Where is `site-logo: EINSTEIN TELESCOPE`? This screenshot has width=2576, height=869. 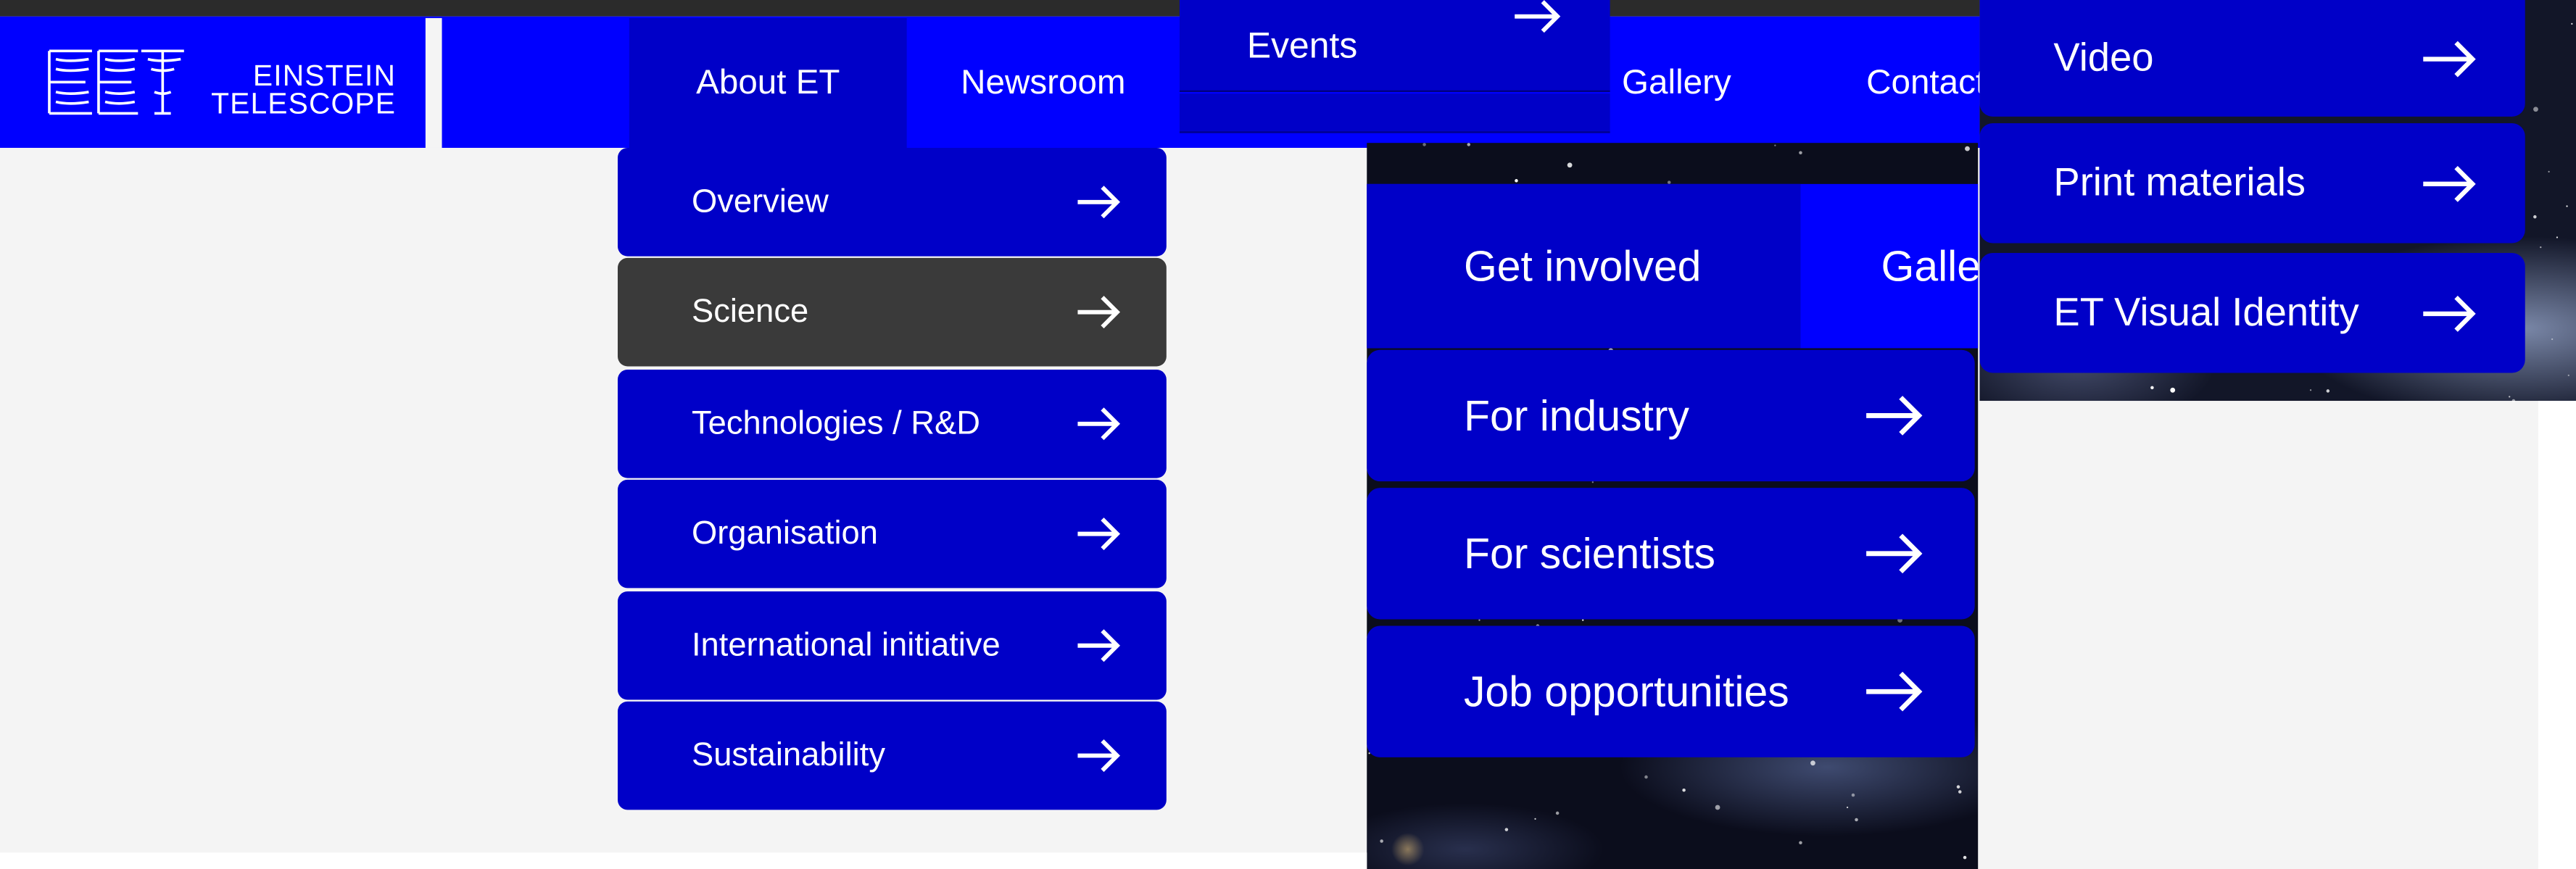
site-logo: EINSTEIN TELESCOPE is located at coordinates (221, 82).